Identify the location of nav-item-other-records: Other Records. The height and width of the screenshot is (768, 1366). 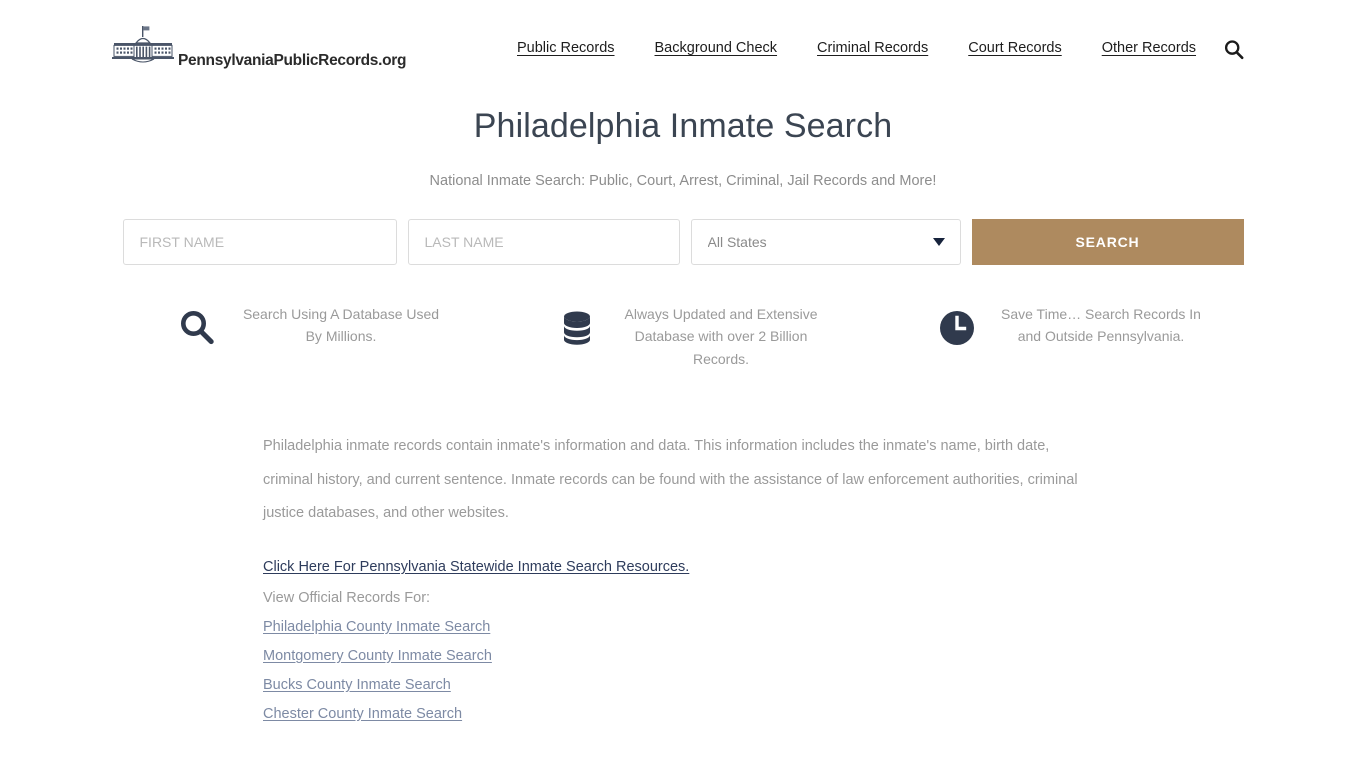
(1149, 48).